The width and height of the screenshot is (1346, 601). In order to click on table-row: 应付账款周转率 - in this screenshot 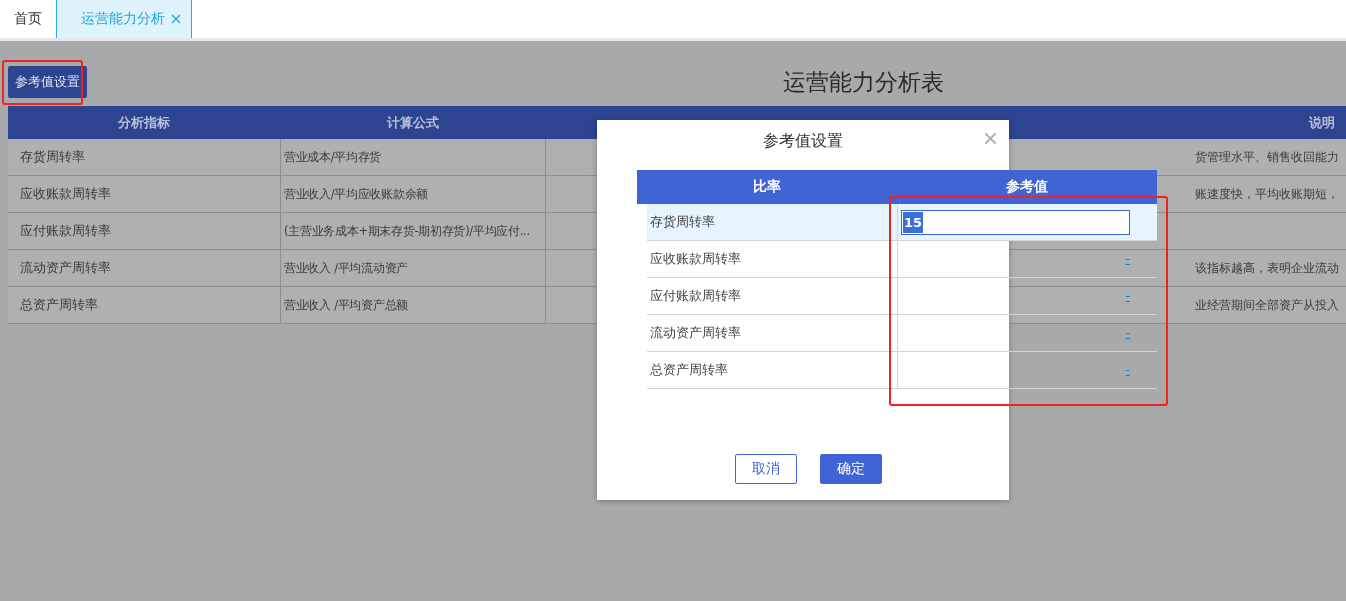, I will do `click(902, 296)`.